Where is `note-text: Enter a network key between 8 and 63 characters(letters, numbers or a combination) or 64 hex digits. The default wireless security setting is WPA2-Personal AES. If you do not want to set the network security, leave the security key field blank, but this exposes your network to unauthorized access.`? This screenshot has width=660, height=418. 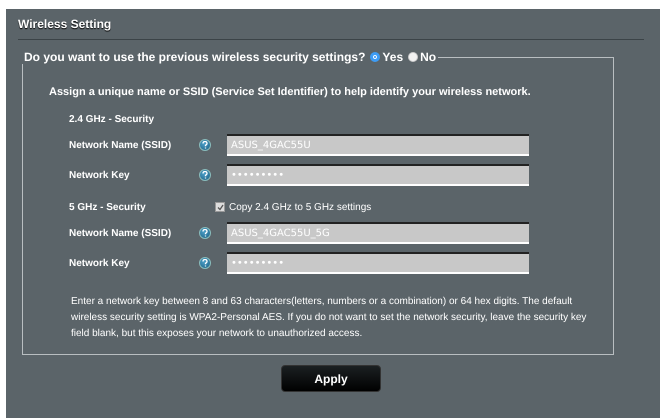 note-text: Enter a network key between 8 and 63 characters(letters, numbers or a combination) or 64 hex digits. The default wireless security setting is WPA2-Personal AES. If you do not want to set the network security, leave the security key field blank, but this exposes your network to unauthorized access. is located at coordinates (329, 318).